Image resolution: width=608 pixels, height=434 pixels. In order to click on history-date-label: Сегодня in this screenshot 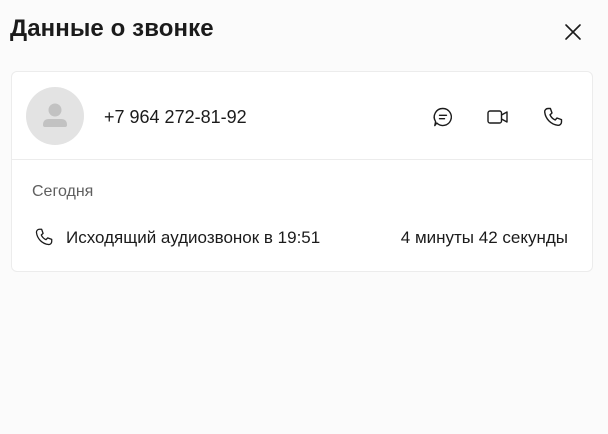, I will do `click(63, 191)`.